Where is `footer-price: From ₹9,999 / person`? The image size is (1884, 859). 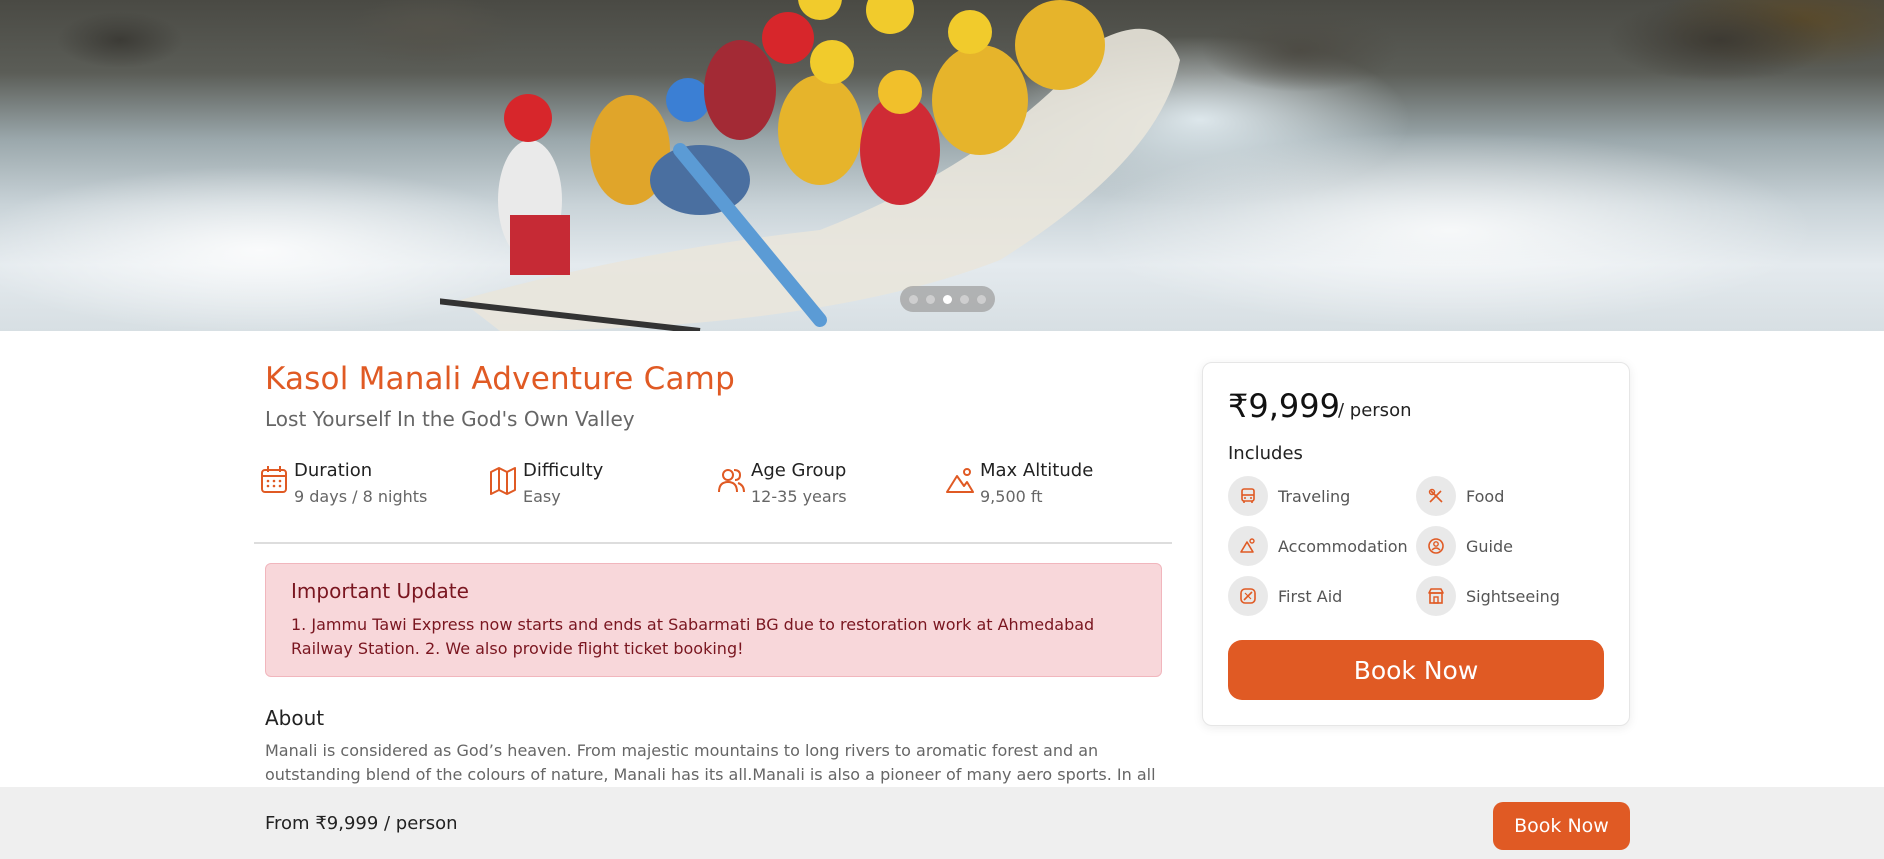
footer-price: From ₹9,999 / person is located at coordinates (361, 823).